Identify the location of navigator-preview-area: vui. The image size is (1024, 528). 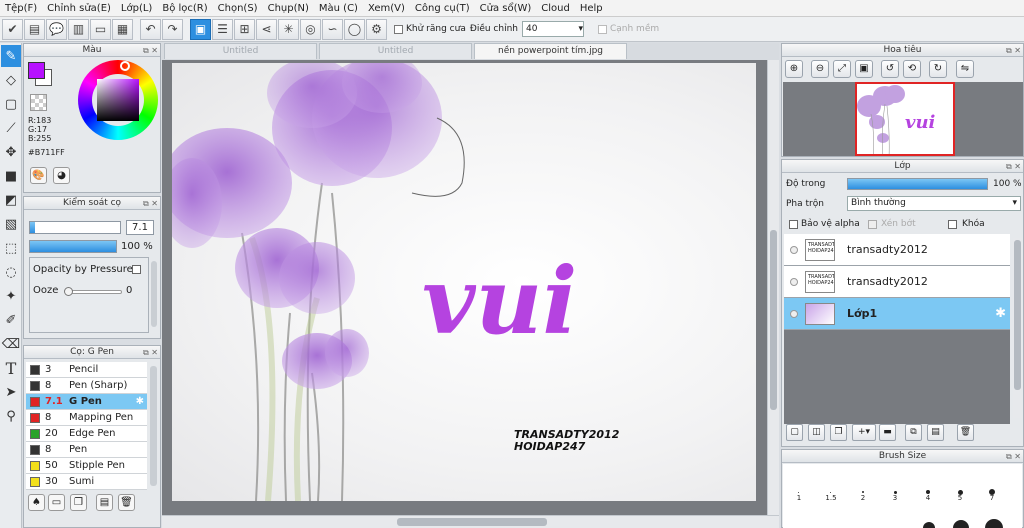
(903, 119).